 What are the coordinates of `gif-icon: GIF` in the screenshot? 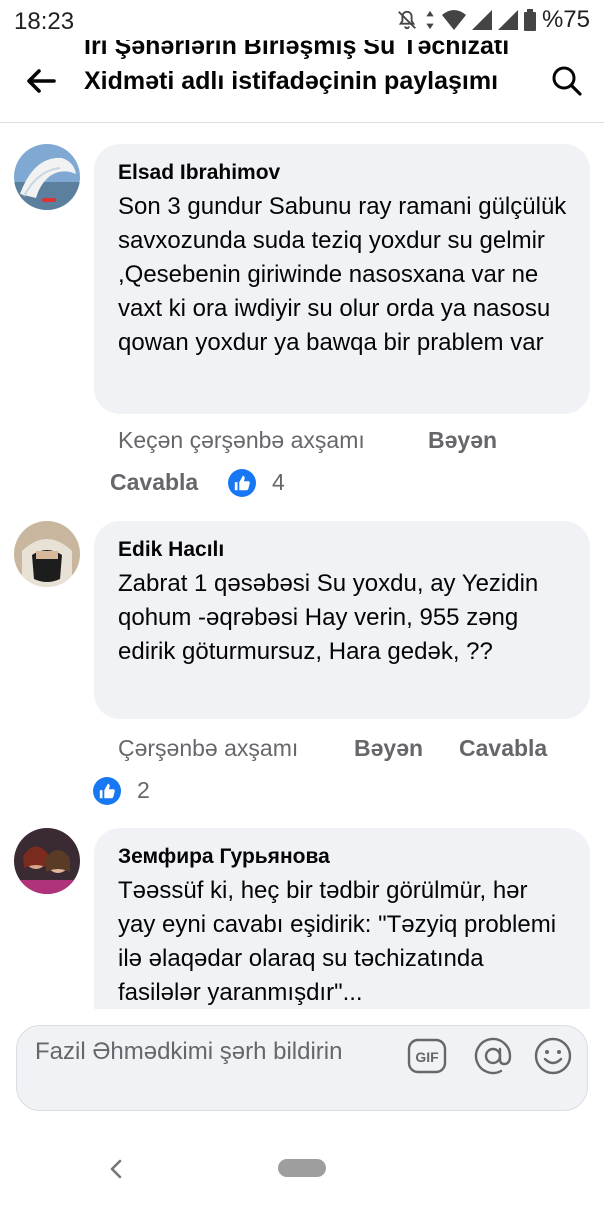 It's located at (427, 1056).